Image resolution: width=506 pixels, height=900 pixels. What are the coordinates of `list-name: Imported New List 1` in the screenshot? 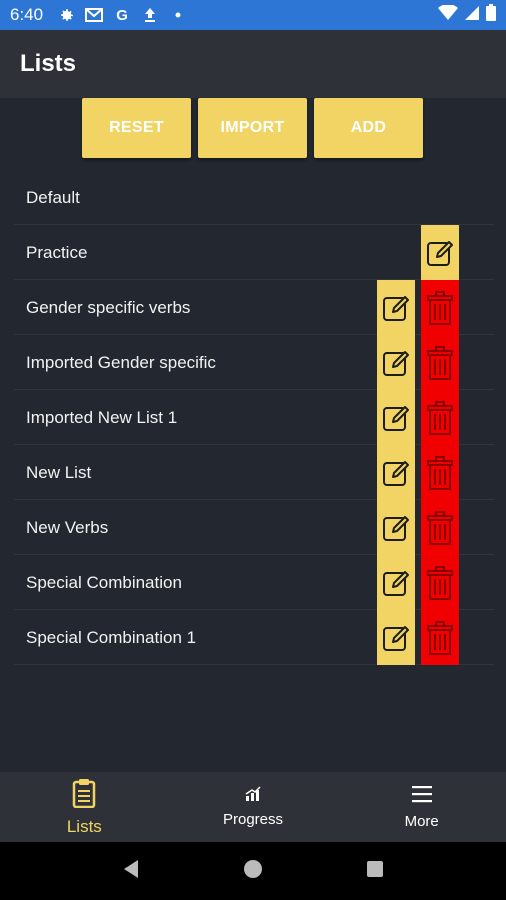 It's located at (102, 417).